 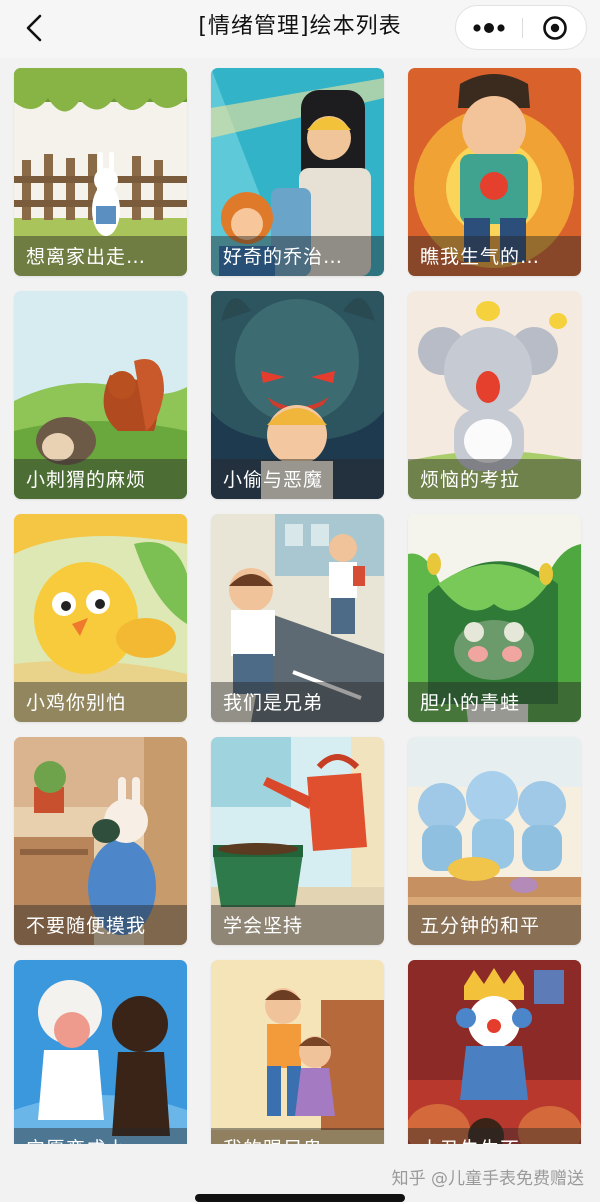 I want to click on navigation-bar: [情绪管理]绘本列表, so click(x=300, y=29).